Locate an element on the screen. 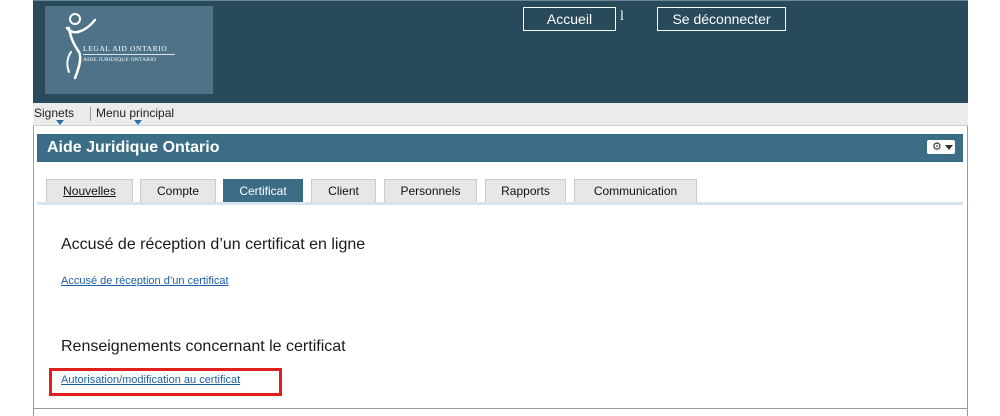 The height and width of the screenshot is (416, 1000). tab-label: Nouvelles is located at coordinates (89, 191).